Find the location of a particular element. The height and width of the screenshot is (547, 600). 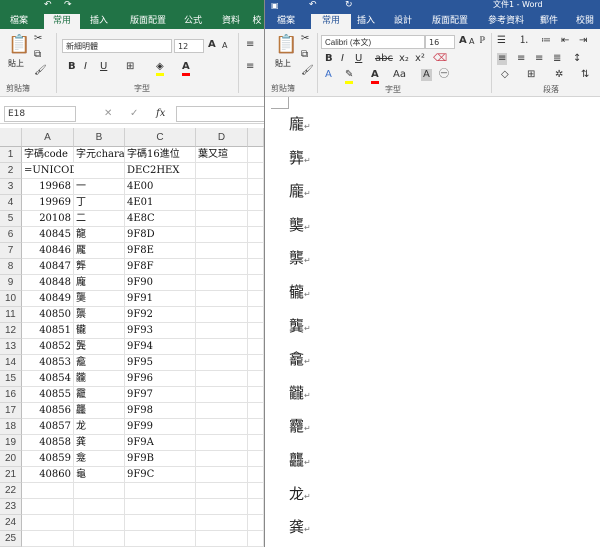

column-header: D is located at coordinates (222, 137).